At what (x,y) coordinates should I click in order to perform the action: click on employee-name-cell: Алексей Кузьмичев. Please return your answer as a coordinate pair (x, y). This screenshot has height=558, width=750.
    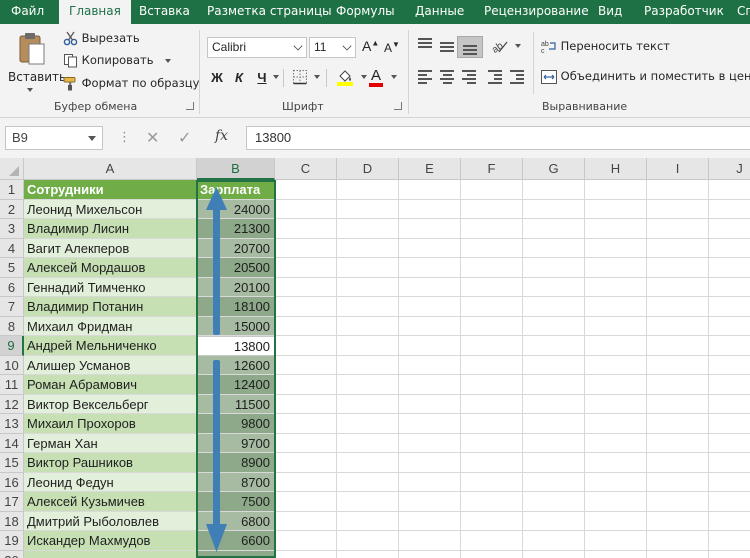
    Looking at the image, I should click on (110, 502).